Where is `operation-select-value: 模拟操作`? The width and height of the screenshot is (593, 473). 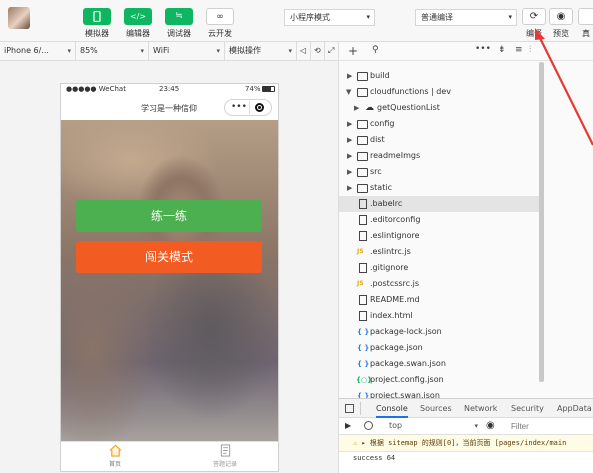
operation-select-value: 模拟操作 is located at coordinates (245, 50).